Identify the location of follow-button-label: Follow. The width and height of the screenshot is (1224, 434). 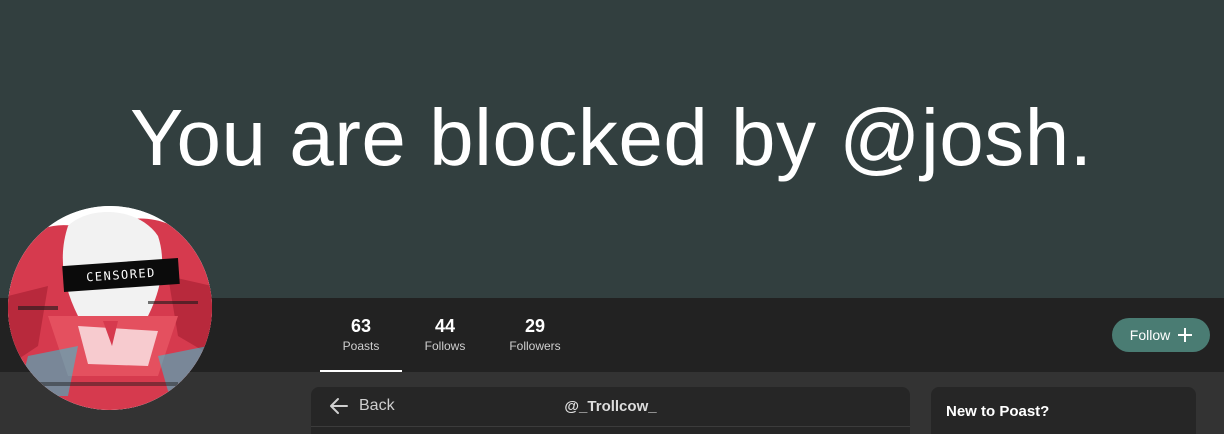
(1150, 335).